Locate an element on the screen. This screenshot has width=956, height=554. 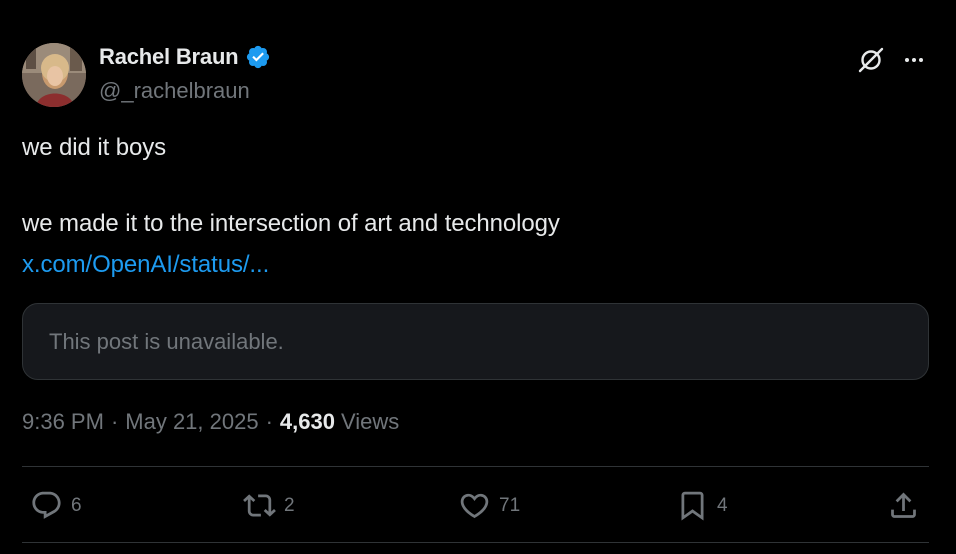
author-name-row: Rachel Braun is located at coordinates (185, 57).